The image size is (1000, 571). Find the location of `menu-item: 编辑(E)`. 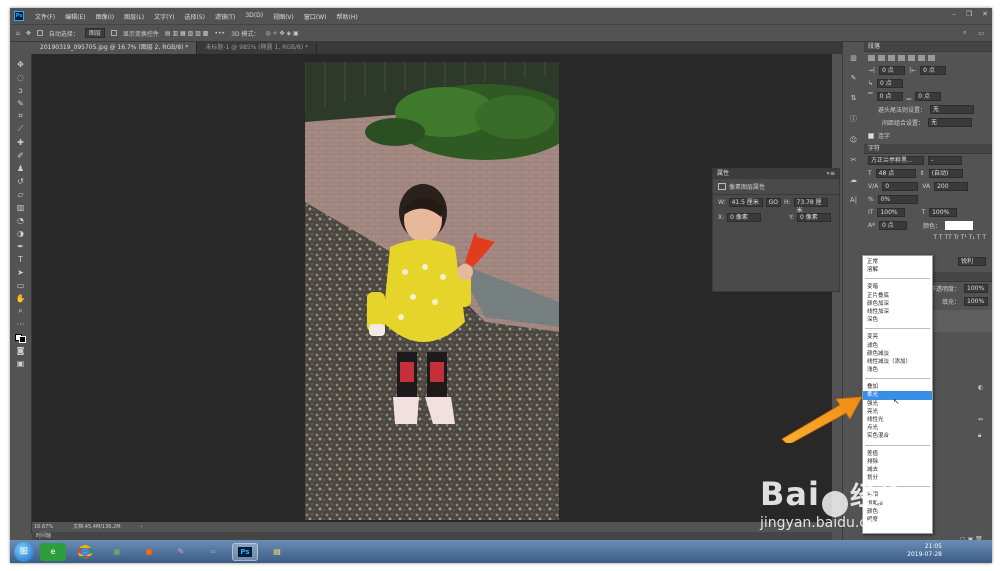

menu-item: 编辑(E) is located at coordinates (75, 16).